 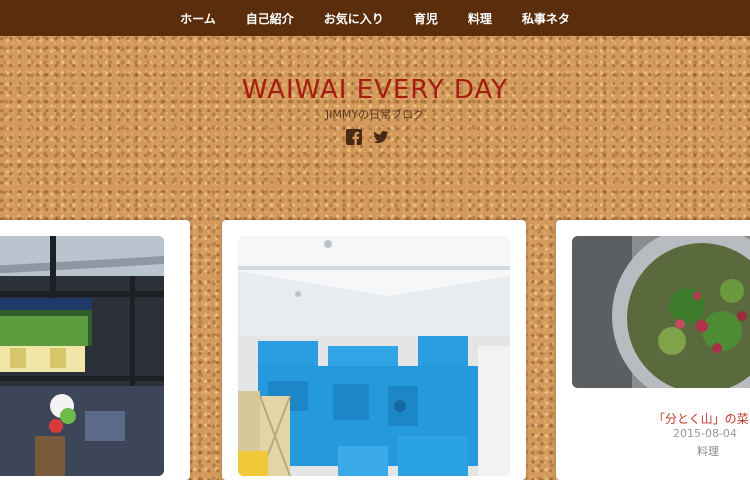 What do you see at coordinates (546, 18) in the screenshot?
I see `nav-item-personal: 私事ネタ` at bounding box center [546, 18].